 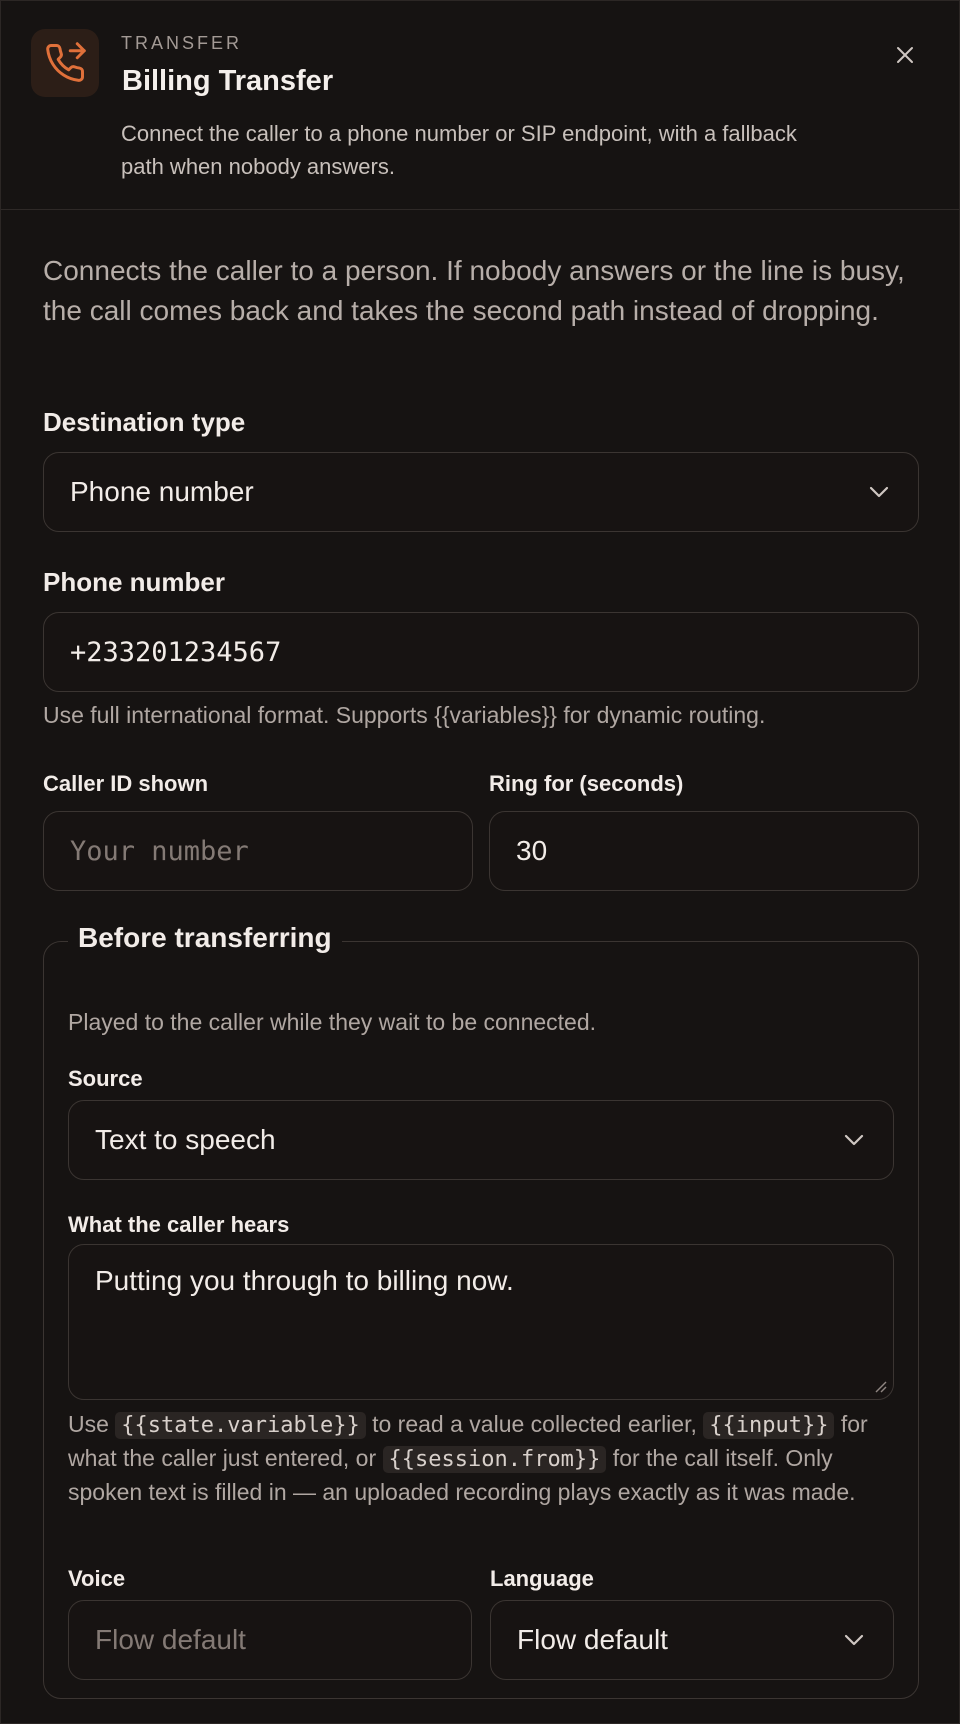 What do you see at coordinates (481, 1322) in the screenshot?
I see `caller-hears-textarea: Putting you through to billing now.` at bounding box center [481, 1322].